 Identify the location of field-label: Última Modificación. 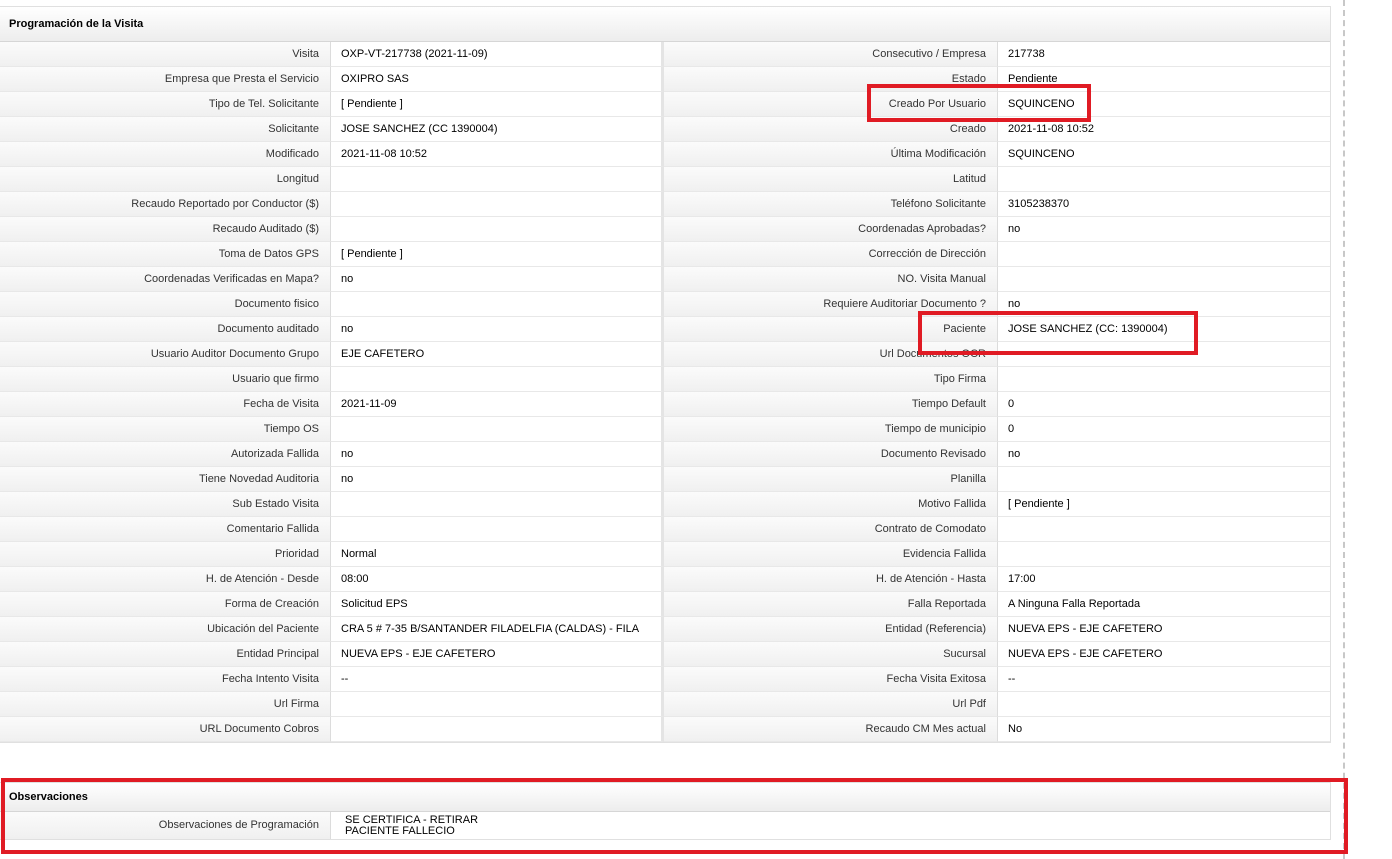
(831, 154).